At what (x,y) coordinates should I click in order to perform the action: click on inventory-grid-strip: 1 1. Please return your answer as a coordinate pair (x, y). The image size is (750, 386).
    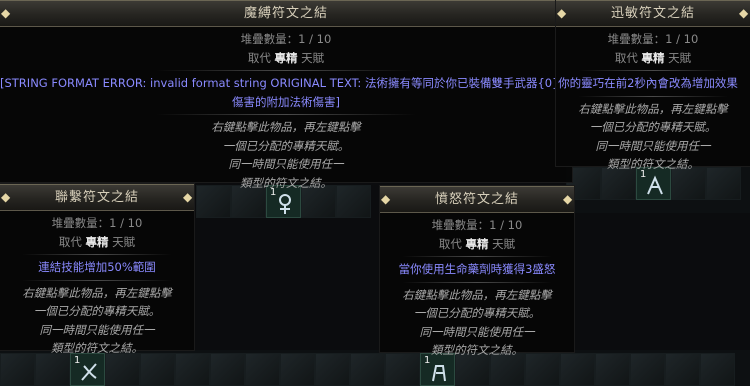
    Looking at the image, I should click on (367, 369).